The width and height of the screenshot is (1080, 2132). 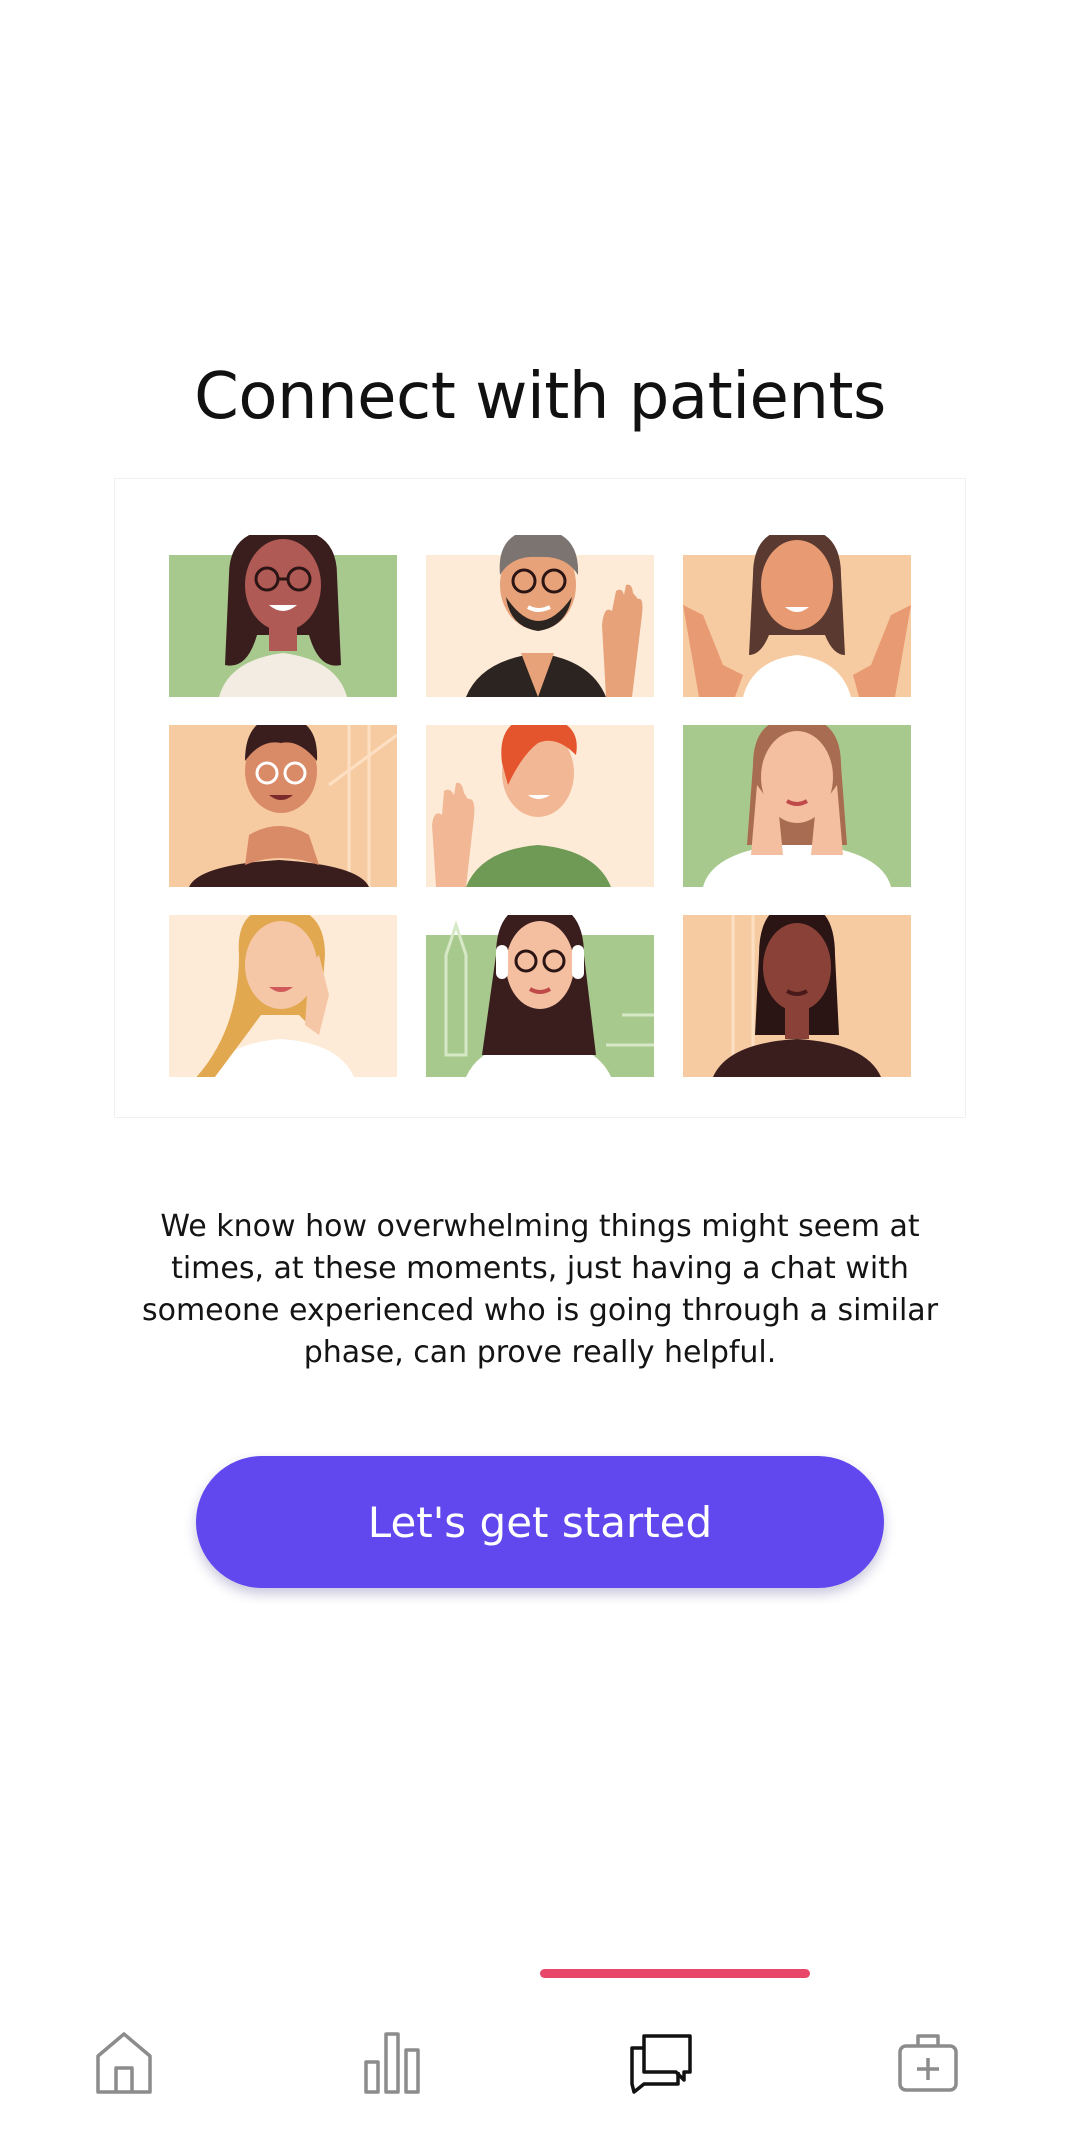 What do you see at coordinates (540, 397) in the screenshot?
I see `page-title: Connect with patients` at bounding box center [540, 397].